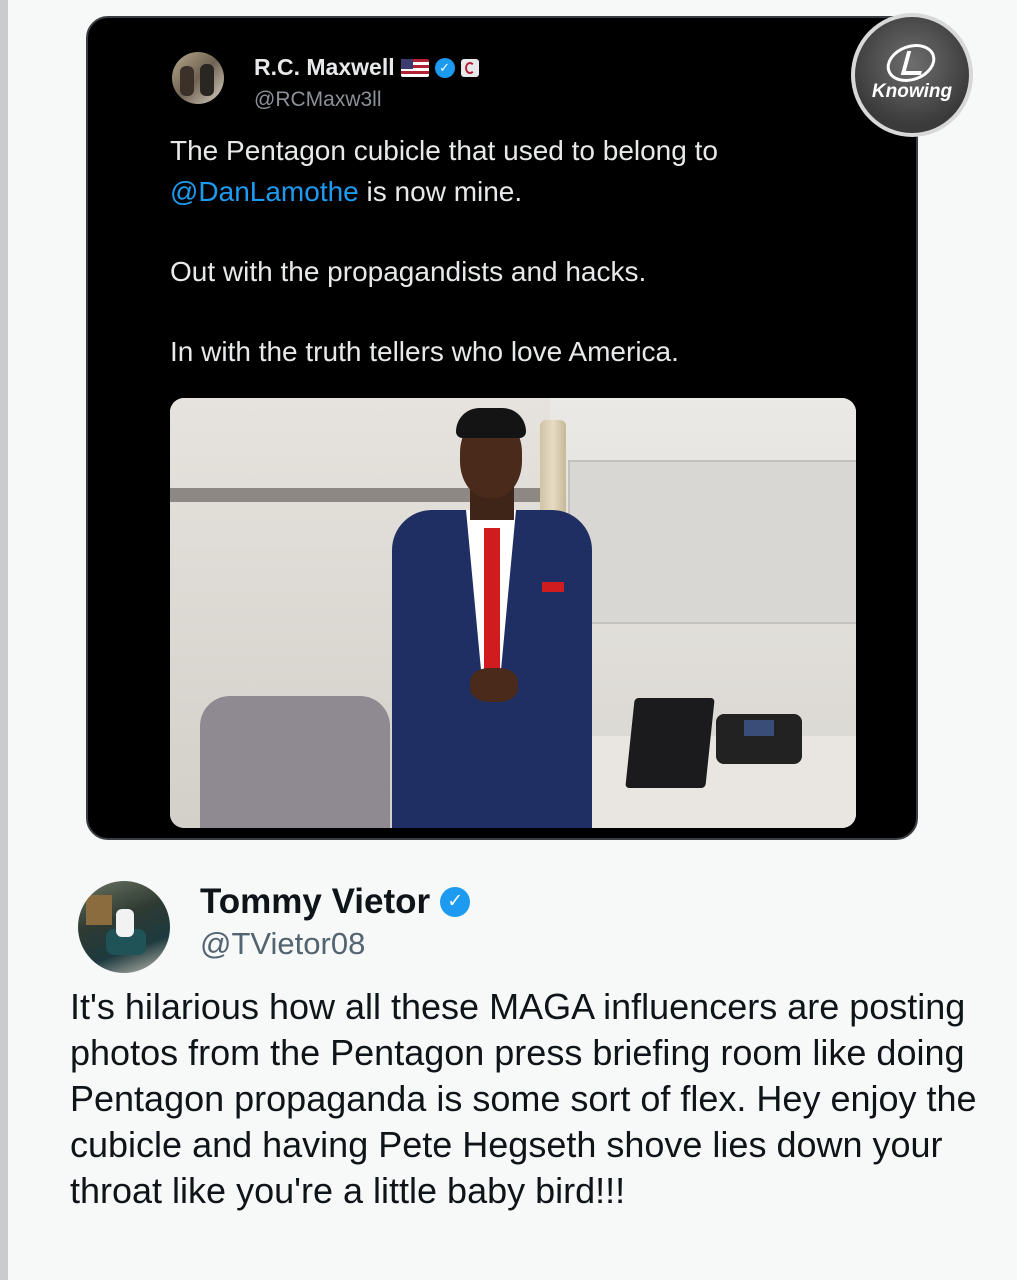 Image resolution: width=1017 pixels, height=1280 pixels. What do you see at coordinates (264, 191) in the screenshot?
I see `mention-link: @DanLamothe` at bounding box center [264, 191].